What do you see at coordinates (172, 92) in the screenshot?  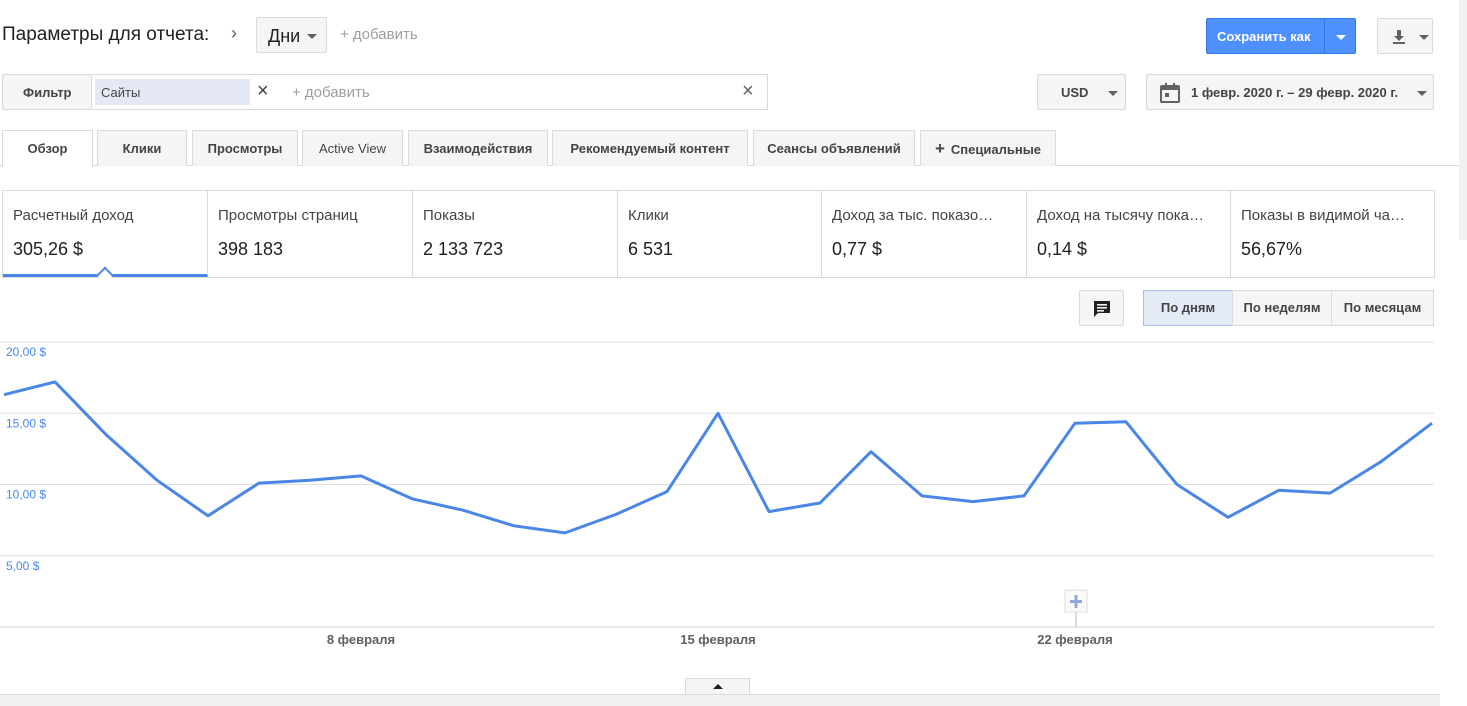 I see `filter-chip-sites: Сайты` at bounding box center [172, 92].